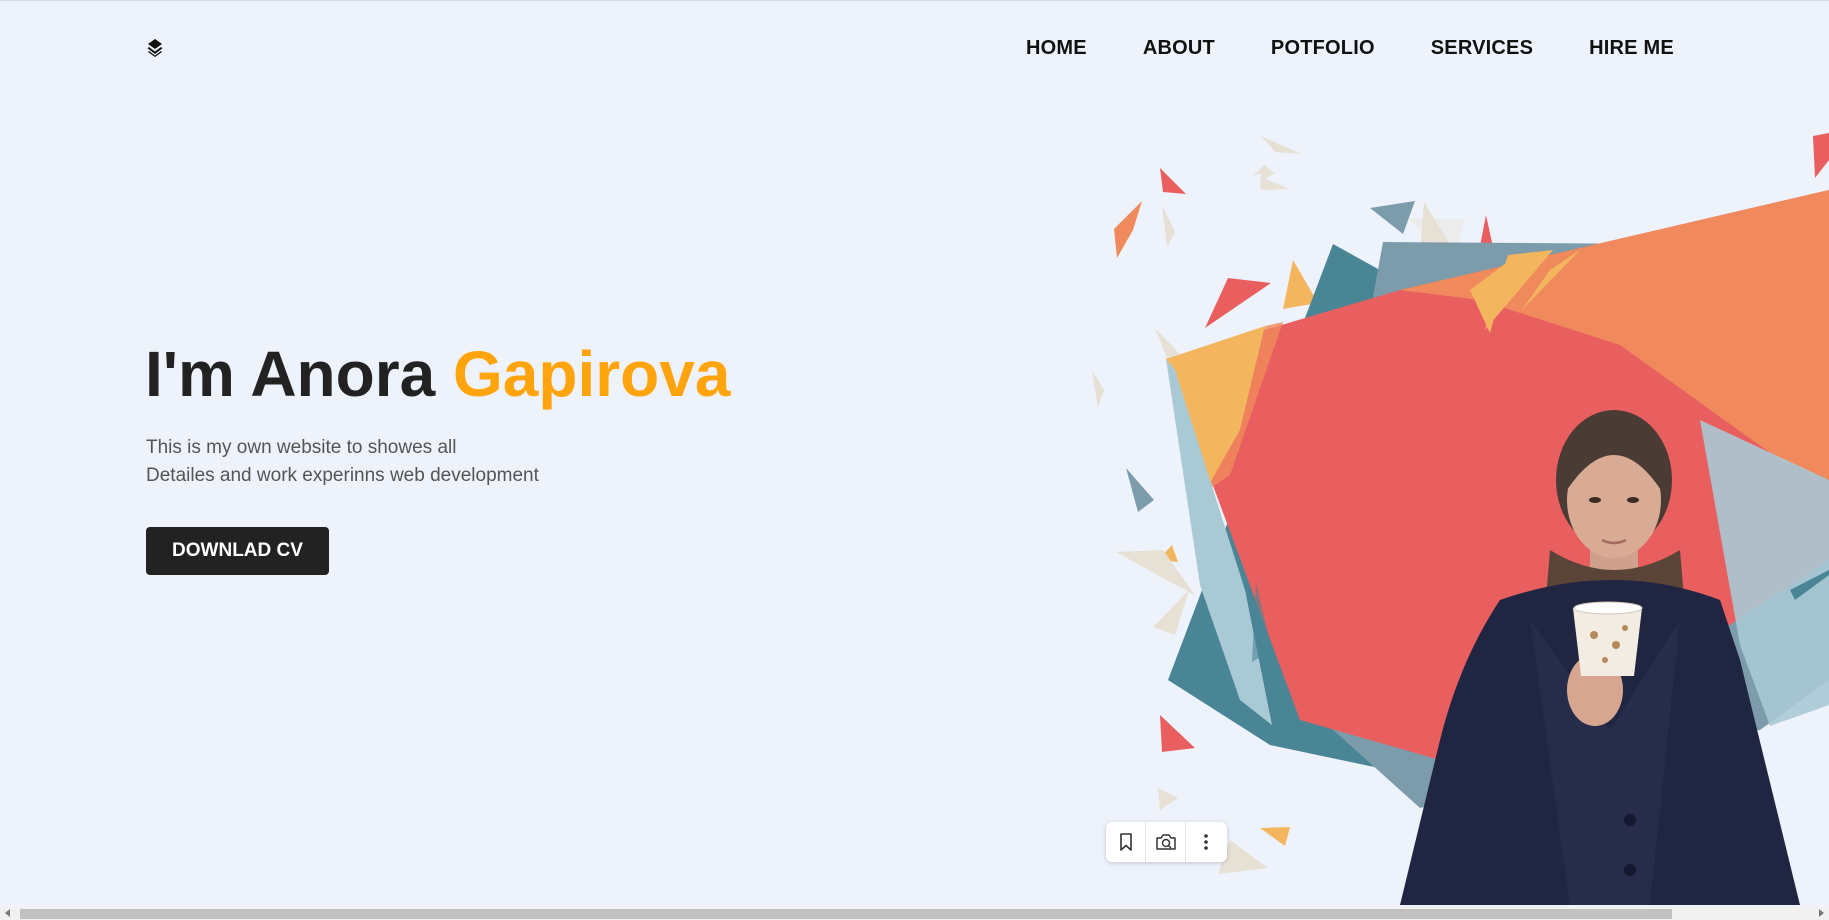 The width and height of the screenshot is (1829, 920). What do you see at coordinates (1179, 48) in the screenshot?
I see `nav-about: ABOUT` at bounding box center [1179, 48].